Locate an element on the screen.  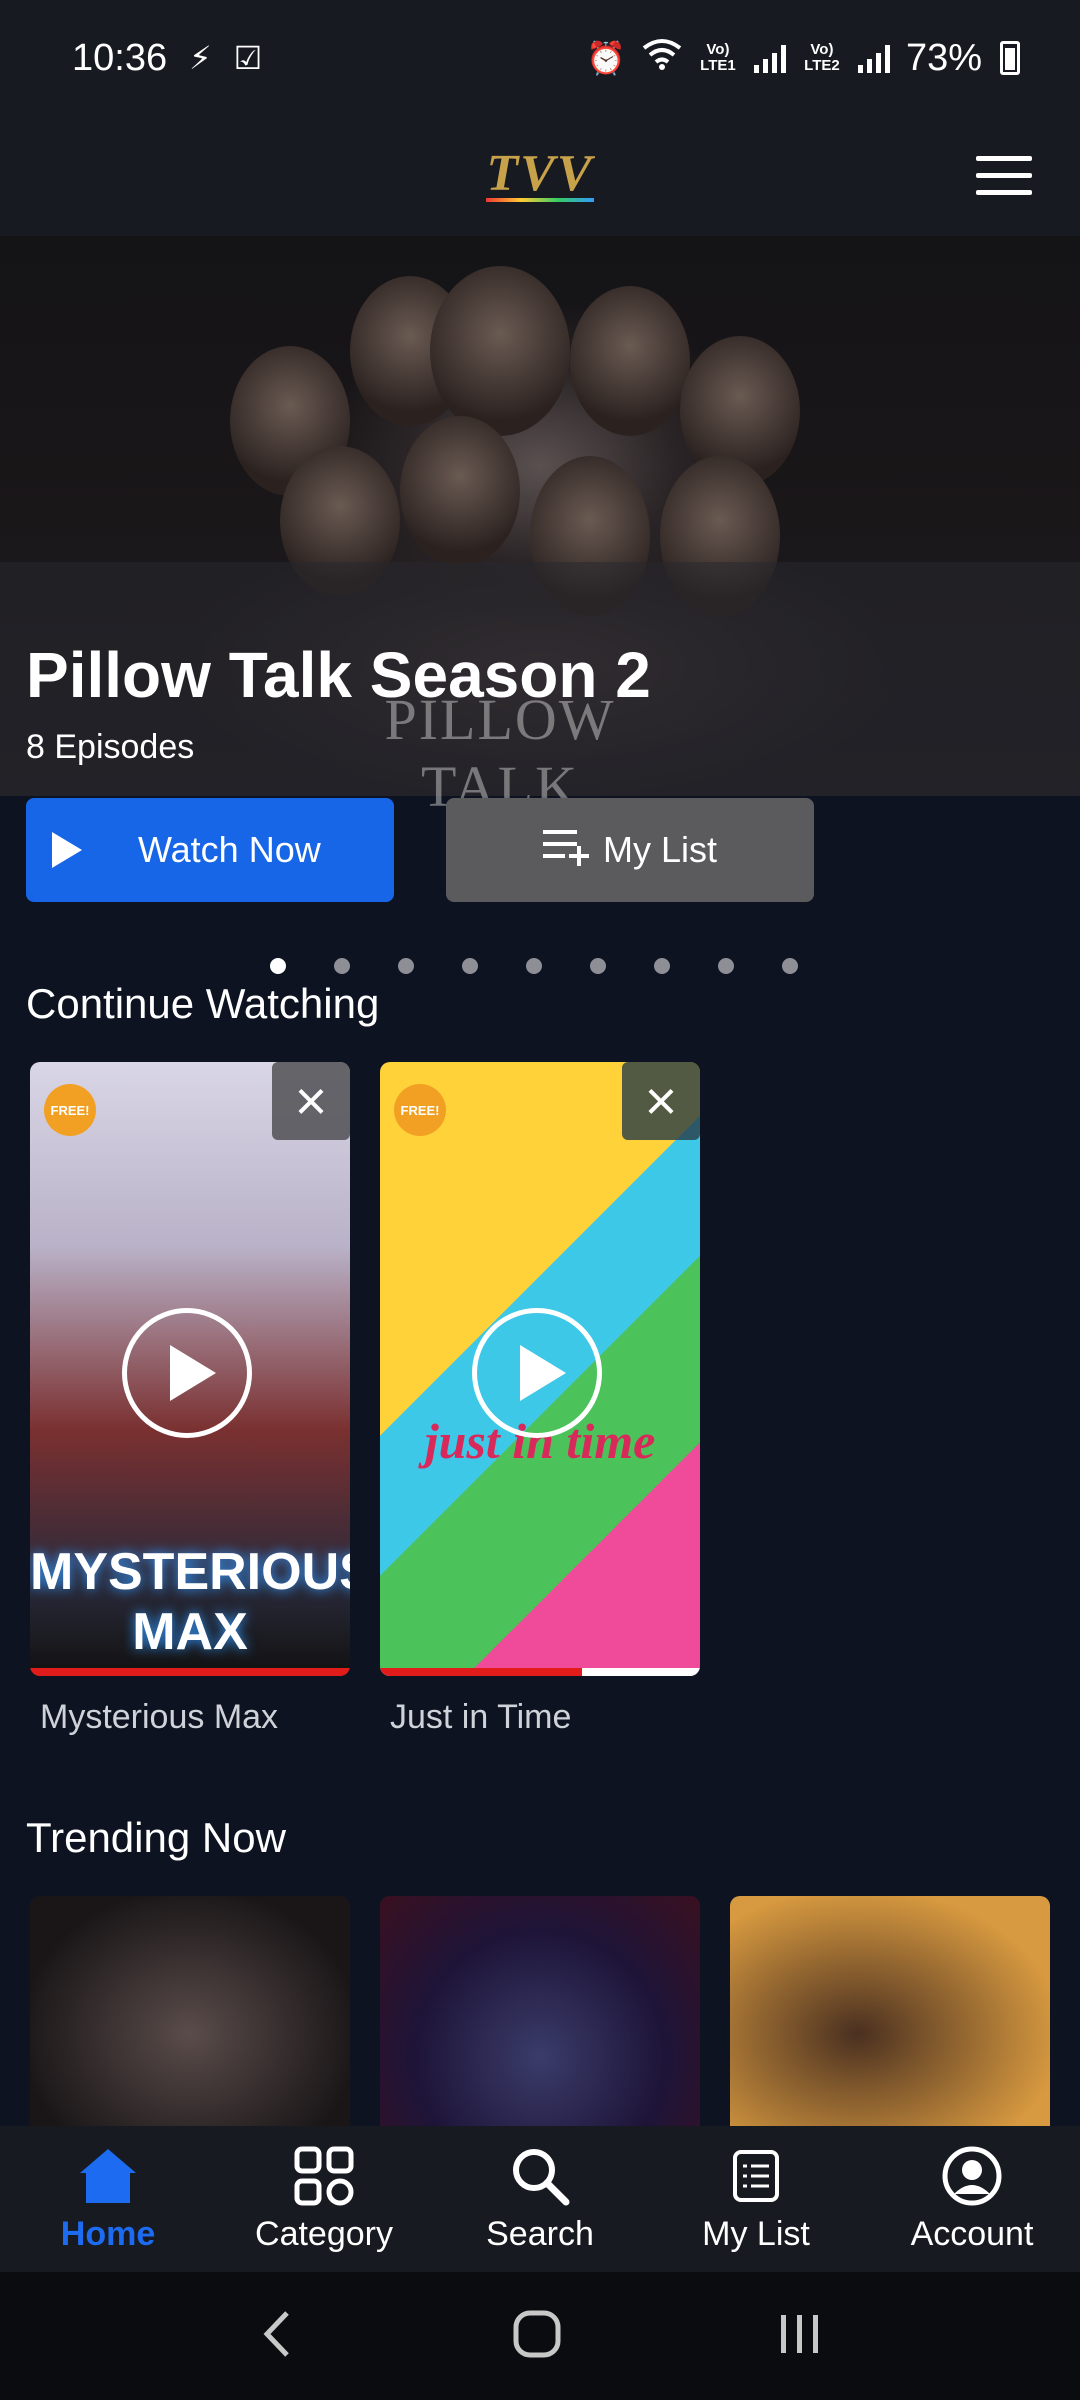
continue-card-mysterious-max: FREE! MYSTERIOUS MAX × is located at coordinates (190, 1369).